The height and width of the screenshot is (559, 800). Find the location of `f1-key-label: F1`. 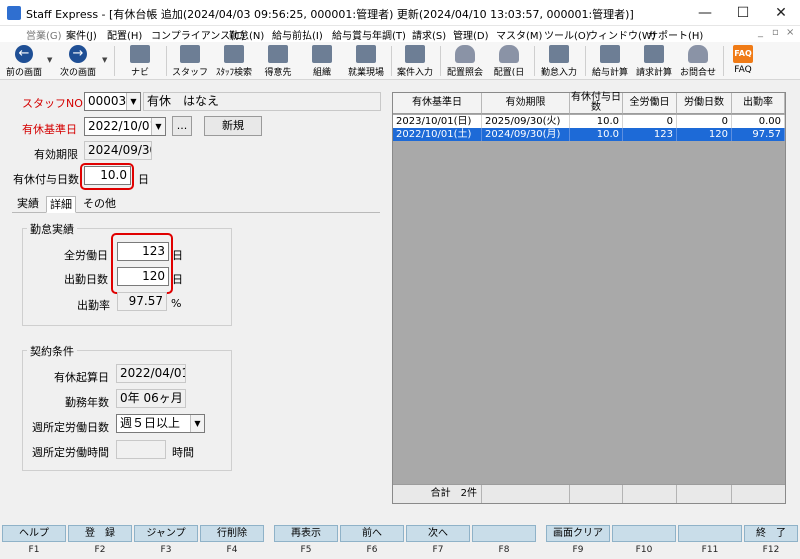

f1-key-label: F1 is located at coordinates (34, 550).